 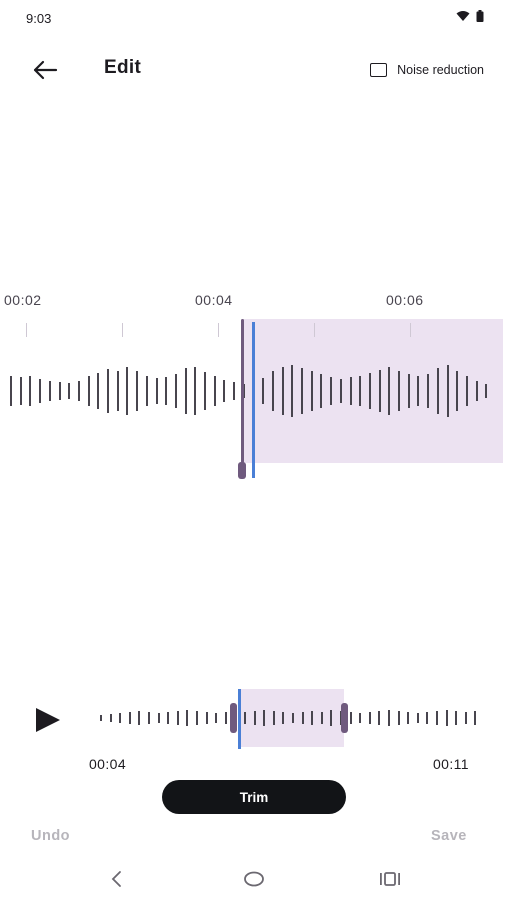 What do you see at coordinates (108, 764) in the screenshot?
I see `mini-start-time: 00:04` at bounding box center [108, 764].